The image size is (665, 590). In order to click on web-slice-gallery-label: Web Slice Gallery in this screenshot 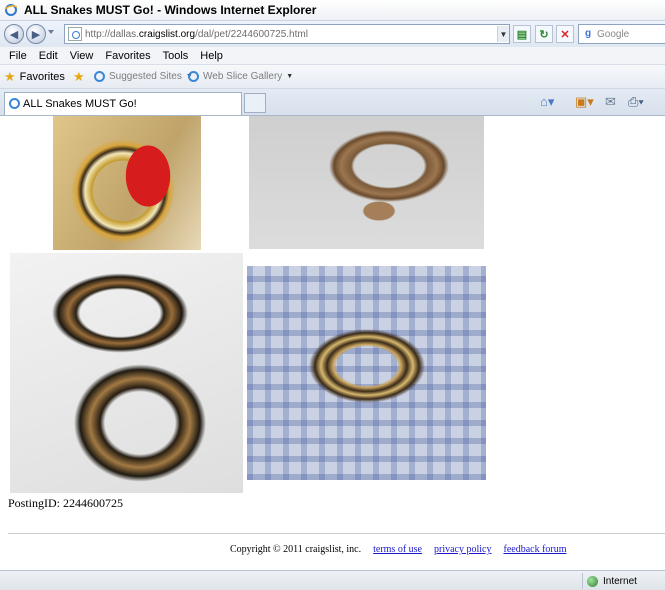, I will do `click(243, 76)`.